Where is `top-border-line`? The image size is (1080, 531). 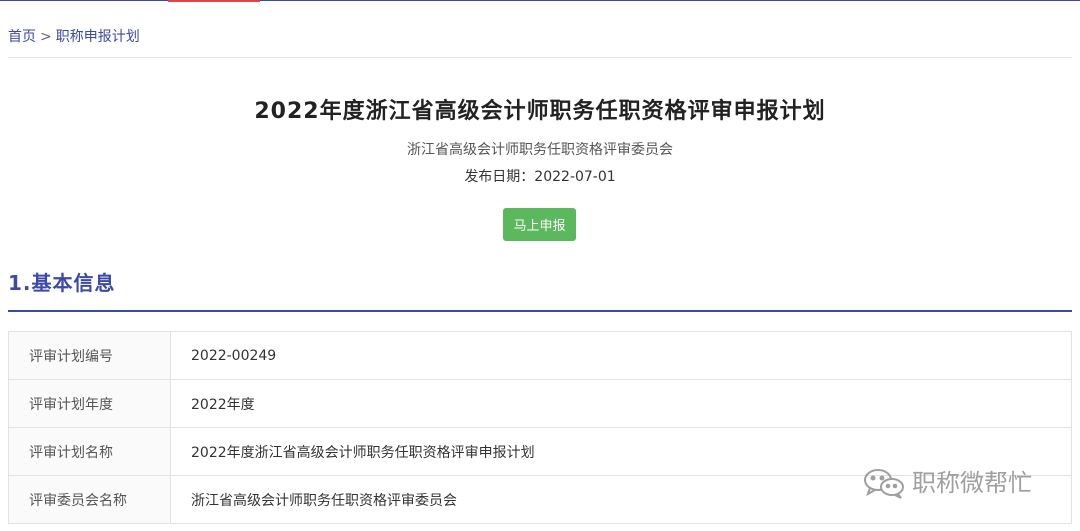
top-border-line is located at coordinates (540, 0).